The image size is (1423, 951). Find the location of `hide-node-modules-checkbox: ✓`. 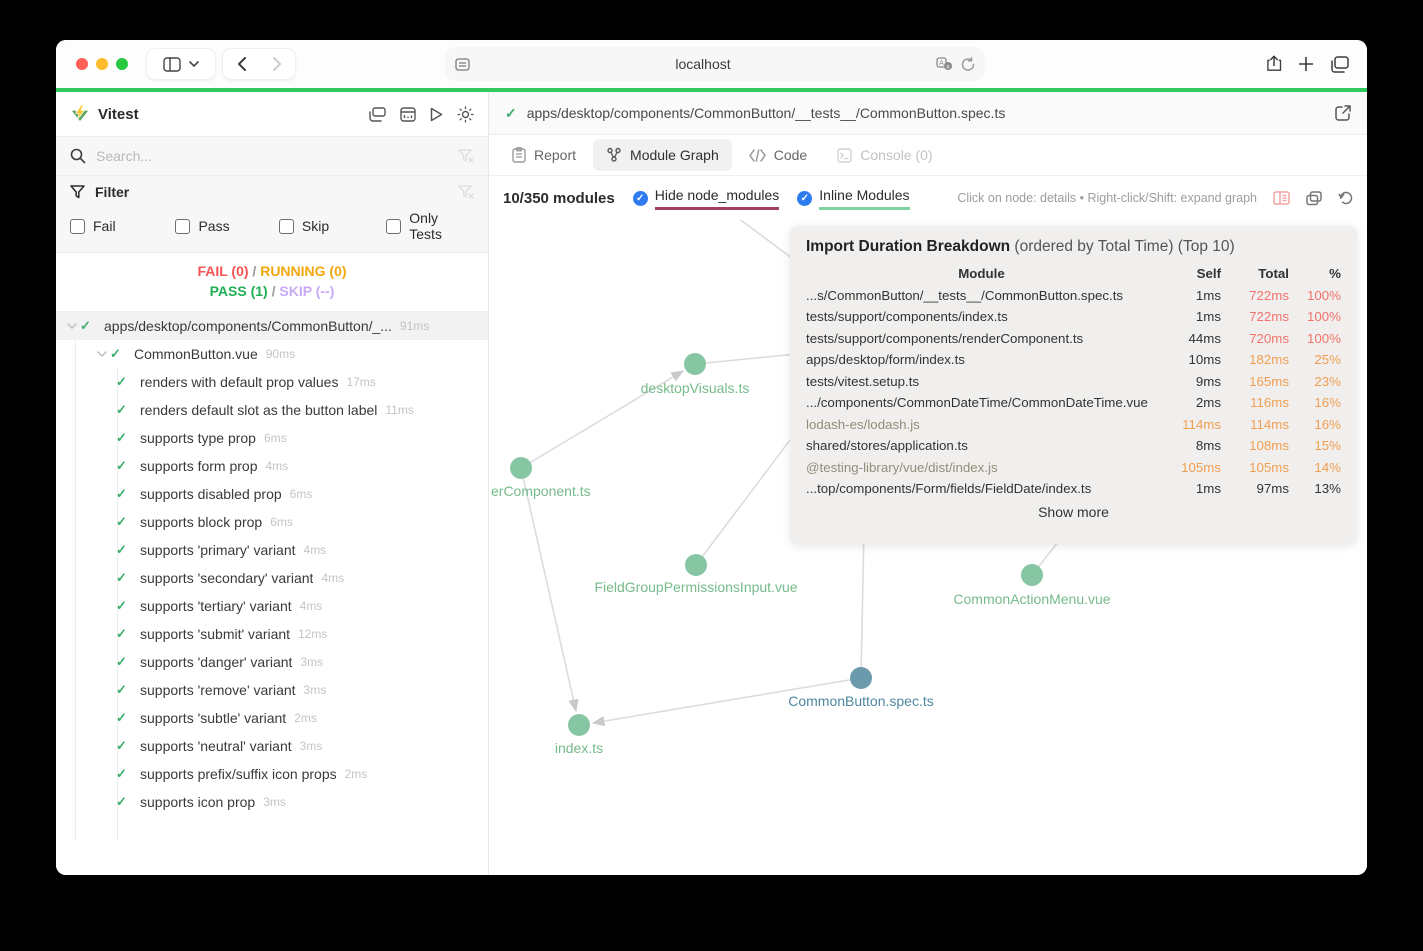

hide-node-modules-checkbox: ✓ is located at coordinates (640, 198).